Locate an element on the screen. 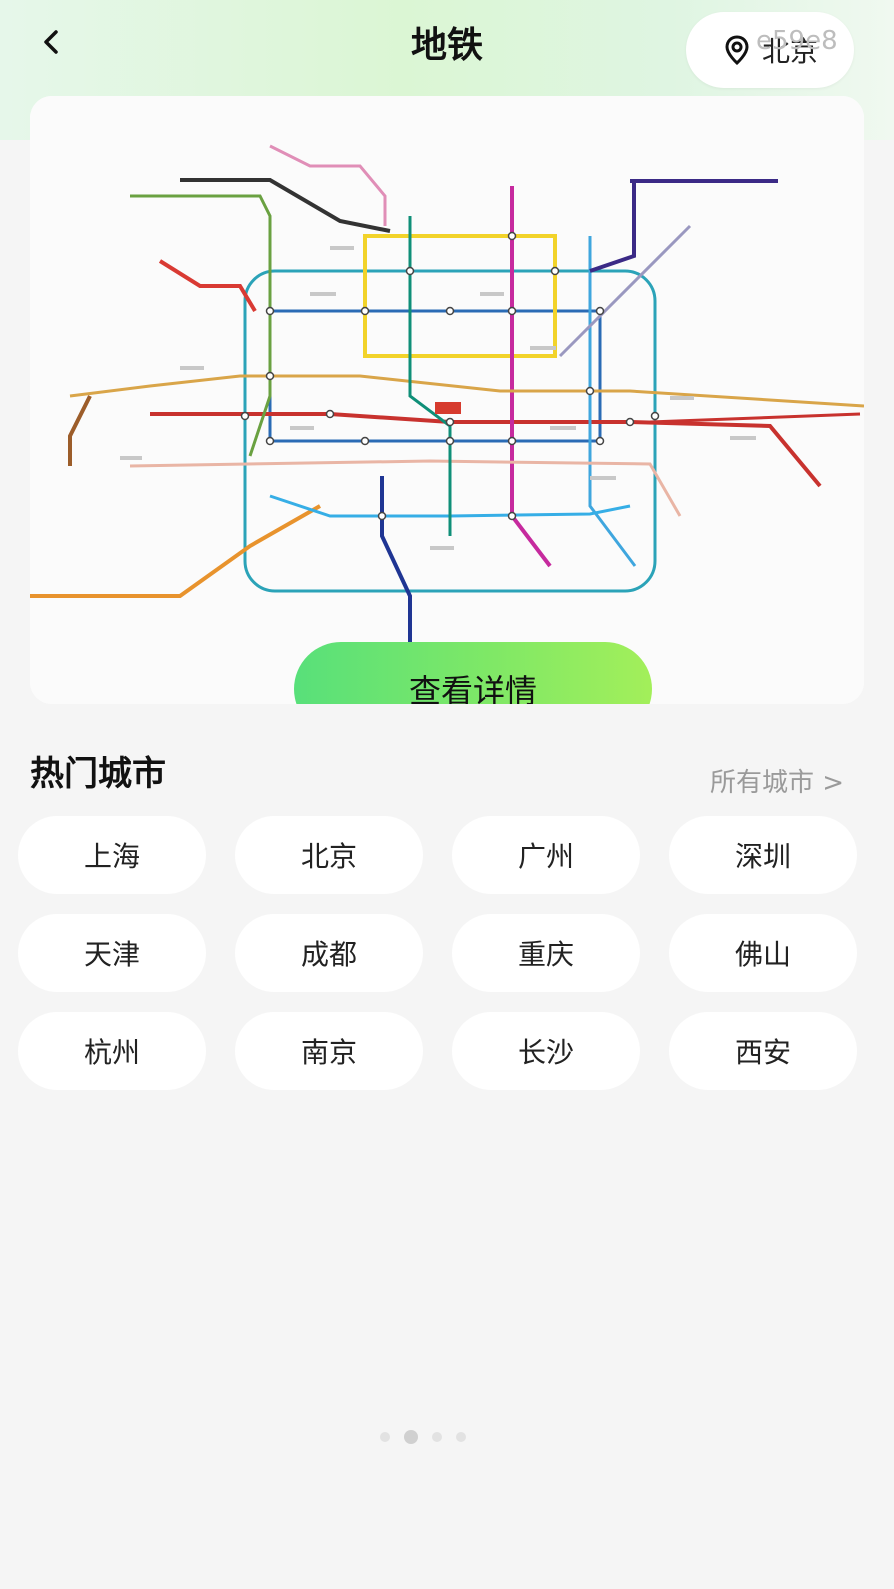 This screenshot has height=1589, width=894. all-cities-link: 所有城市 > is located at coordinates (777, 780).